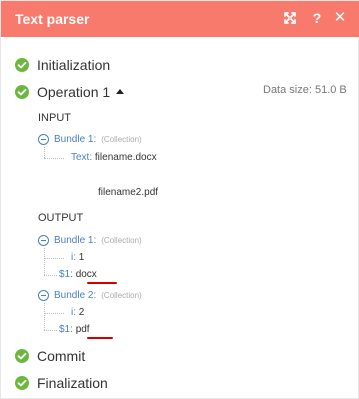  What do you see at coordinates (290, 18) in the screenshot?
I see `expand-icon` at bounding box center [290, 18].